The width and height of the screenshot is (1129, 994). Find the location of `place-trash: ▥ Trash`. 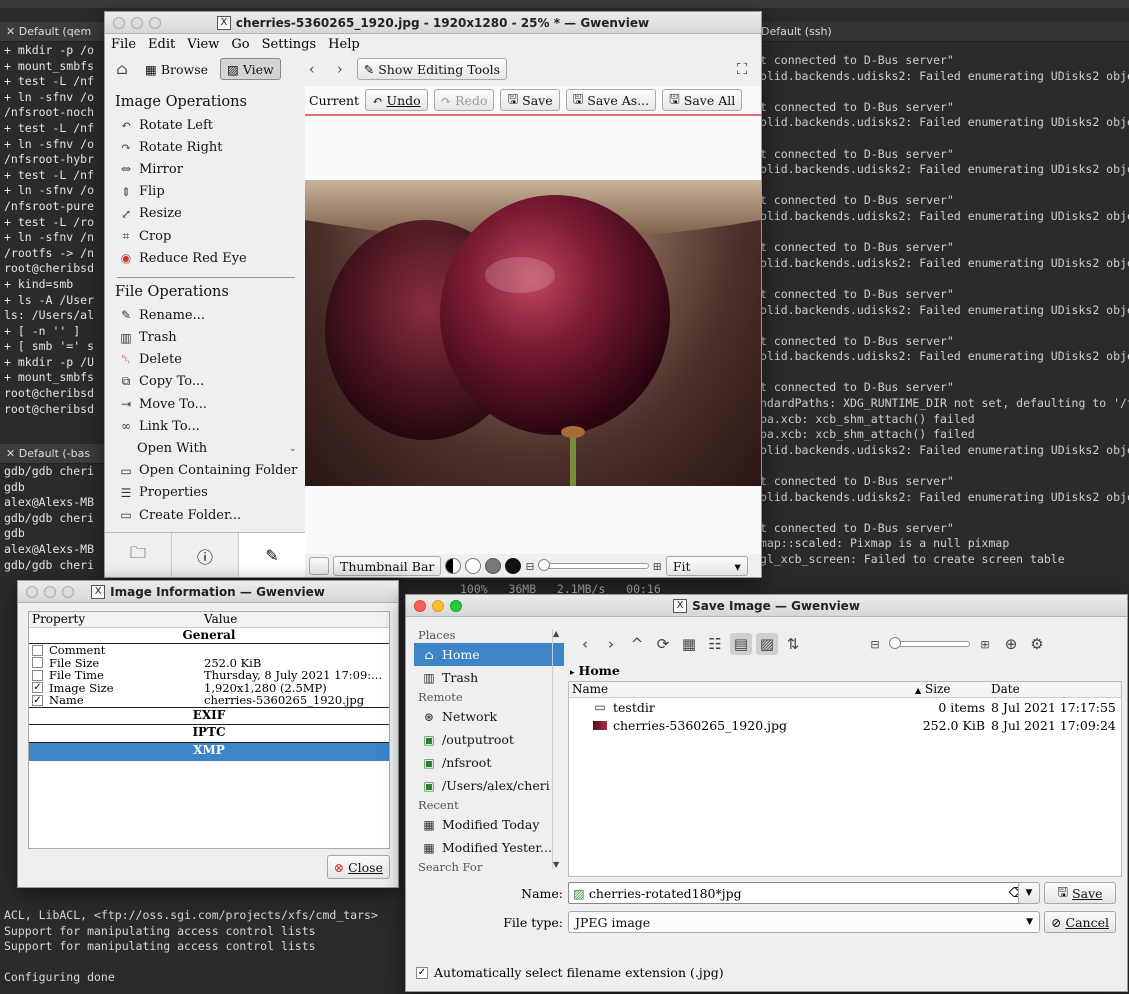

place-trash: ▥ Trash is located at coordinates (489, 677).